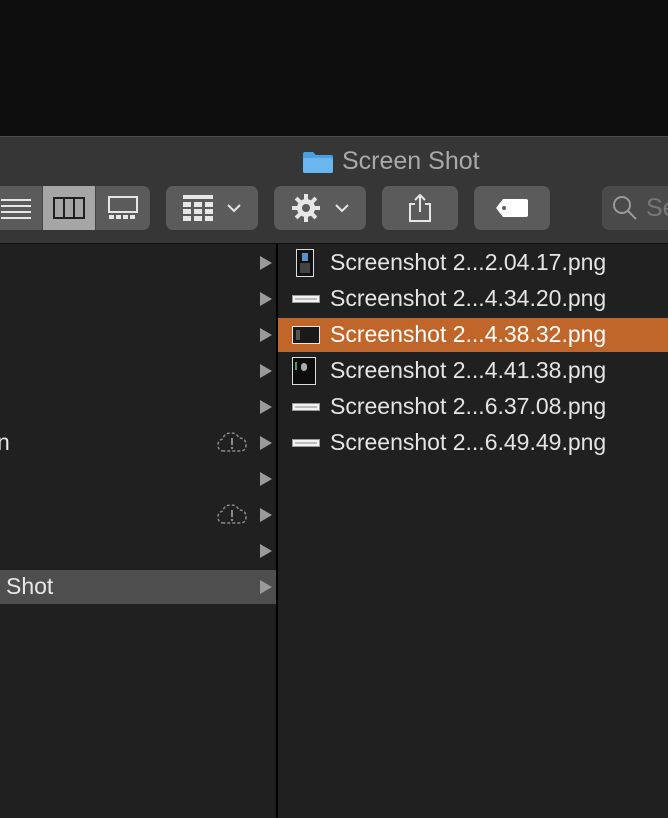 This screenshot has height=818, width=668. I want to click on search-icon, so click(625, 208).